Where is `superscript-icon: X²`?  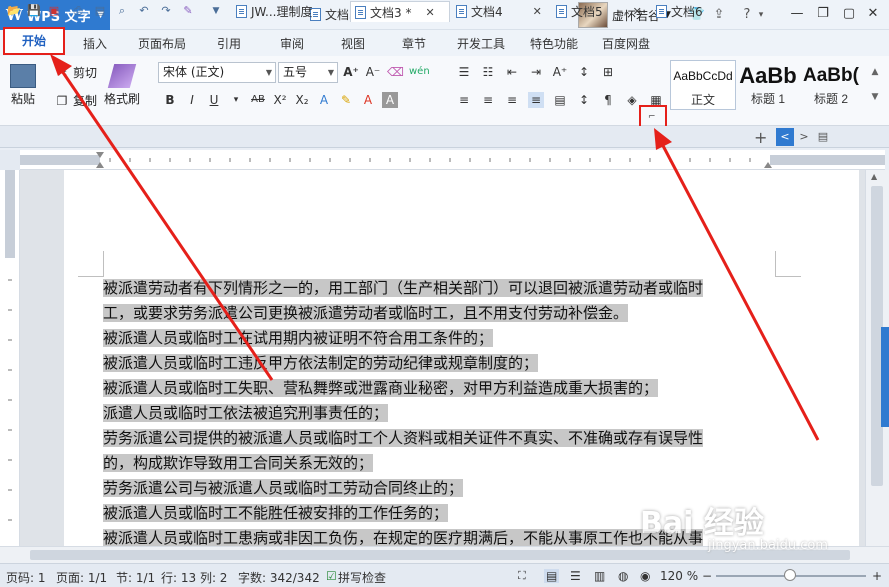 superscript-icon: X² is located at coordinates (280, 100).